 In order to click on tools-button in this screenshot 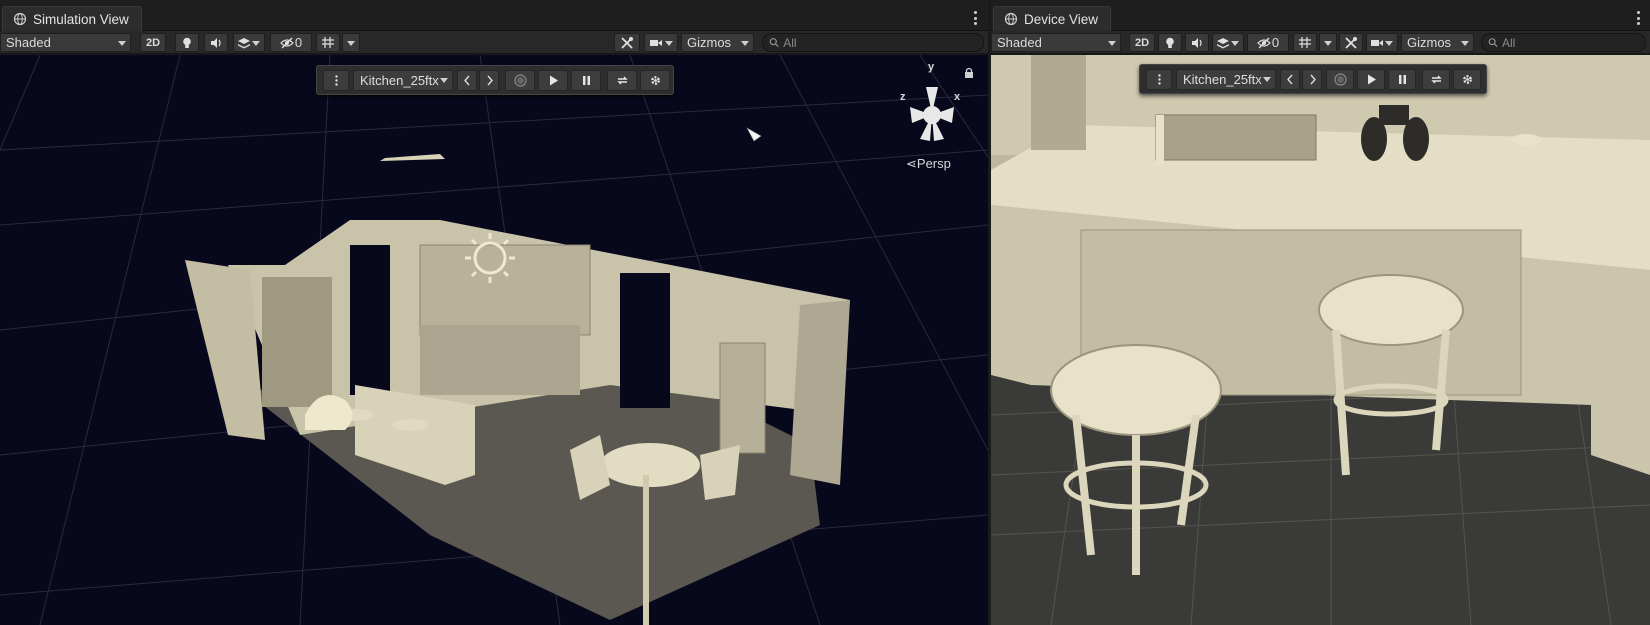, I will do `click(627, 42)`.